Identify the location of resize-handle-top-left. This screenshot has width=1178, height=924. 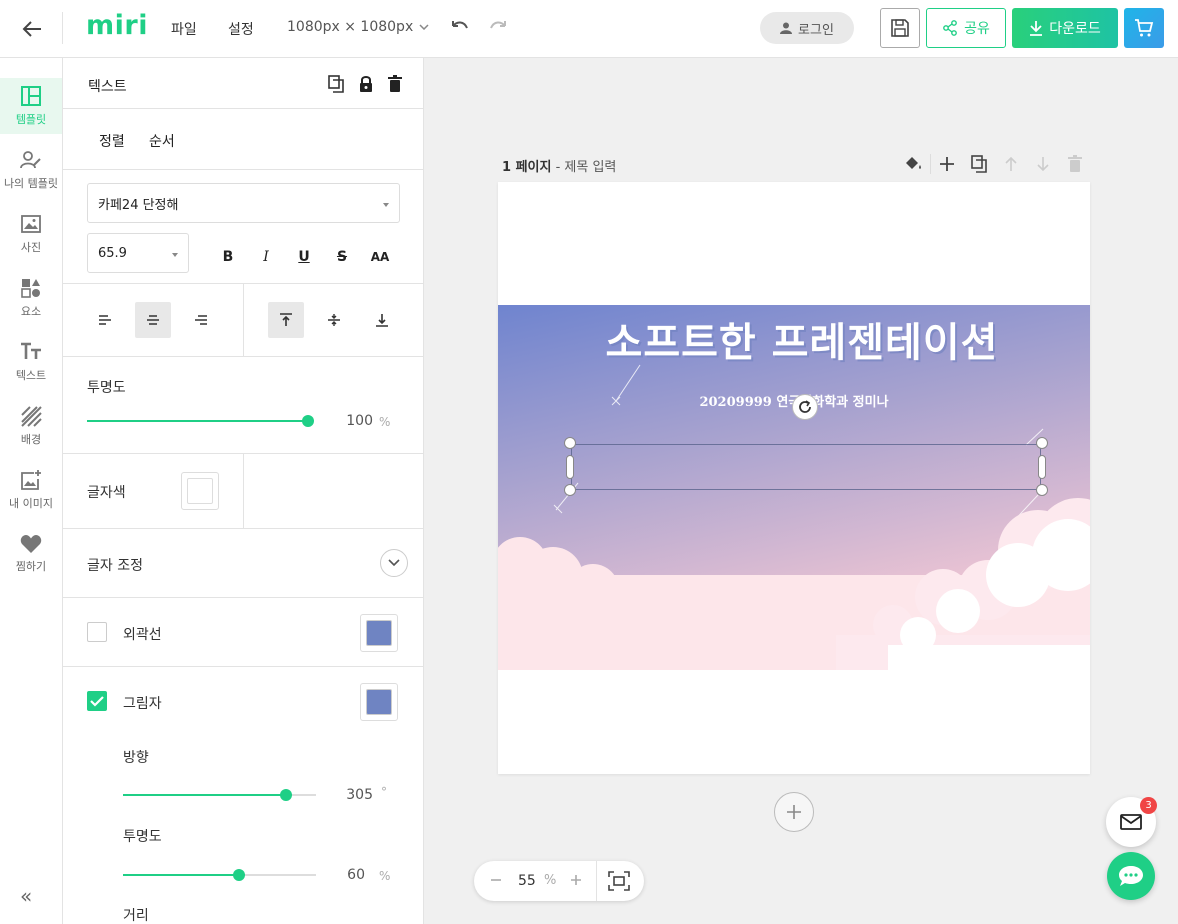
(570, 443).